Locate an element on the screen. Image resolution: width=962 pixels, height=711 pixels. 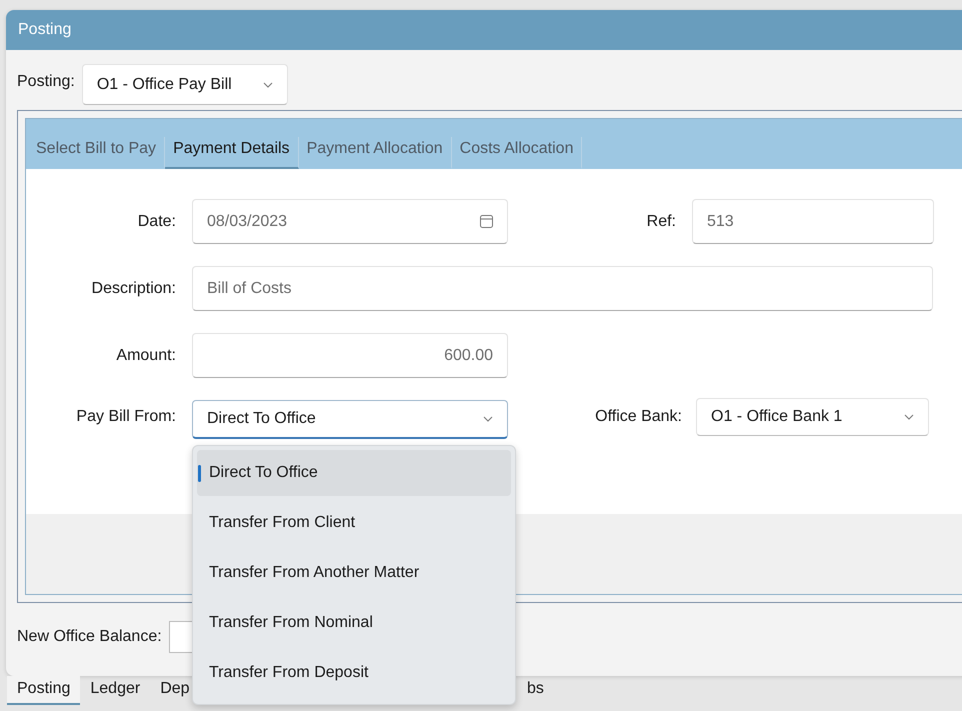
posting-label: Posting: is located at coordinates (46, 81).